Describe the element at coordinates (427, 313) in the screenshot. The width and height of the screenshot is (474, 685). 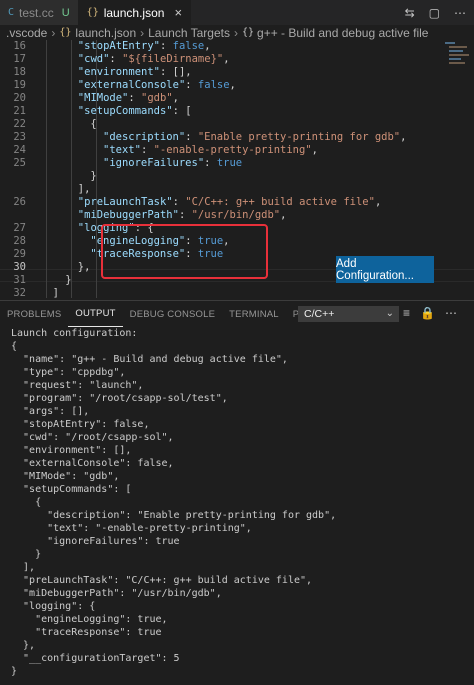
I see `lock-scroll-icon: 🔒` at that location.